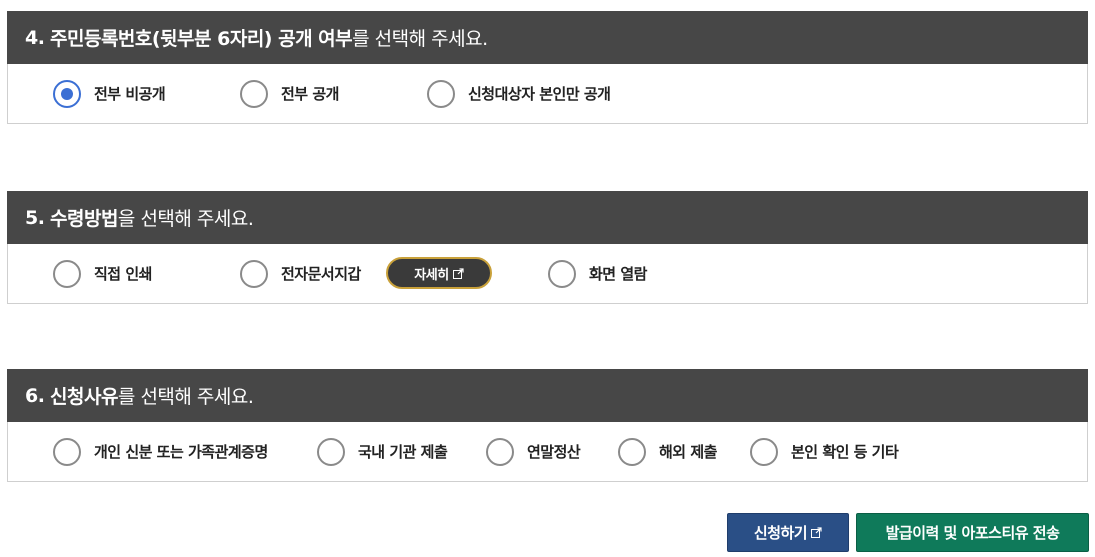 This screenshot has height=557, width=1095. I want to click on option-screen-view: 화면 열람, so click(597, 273).